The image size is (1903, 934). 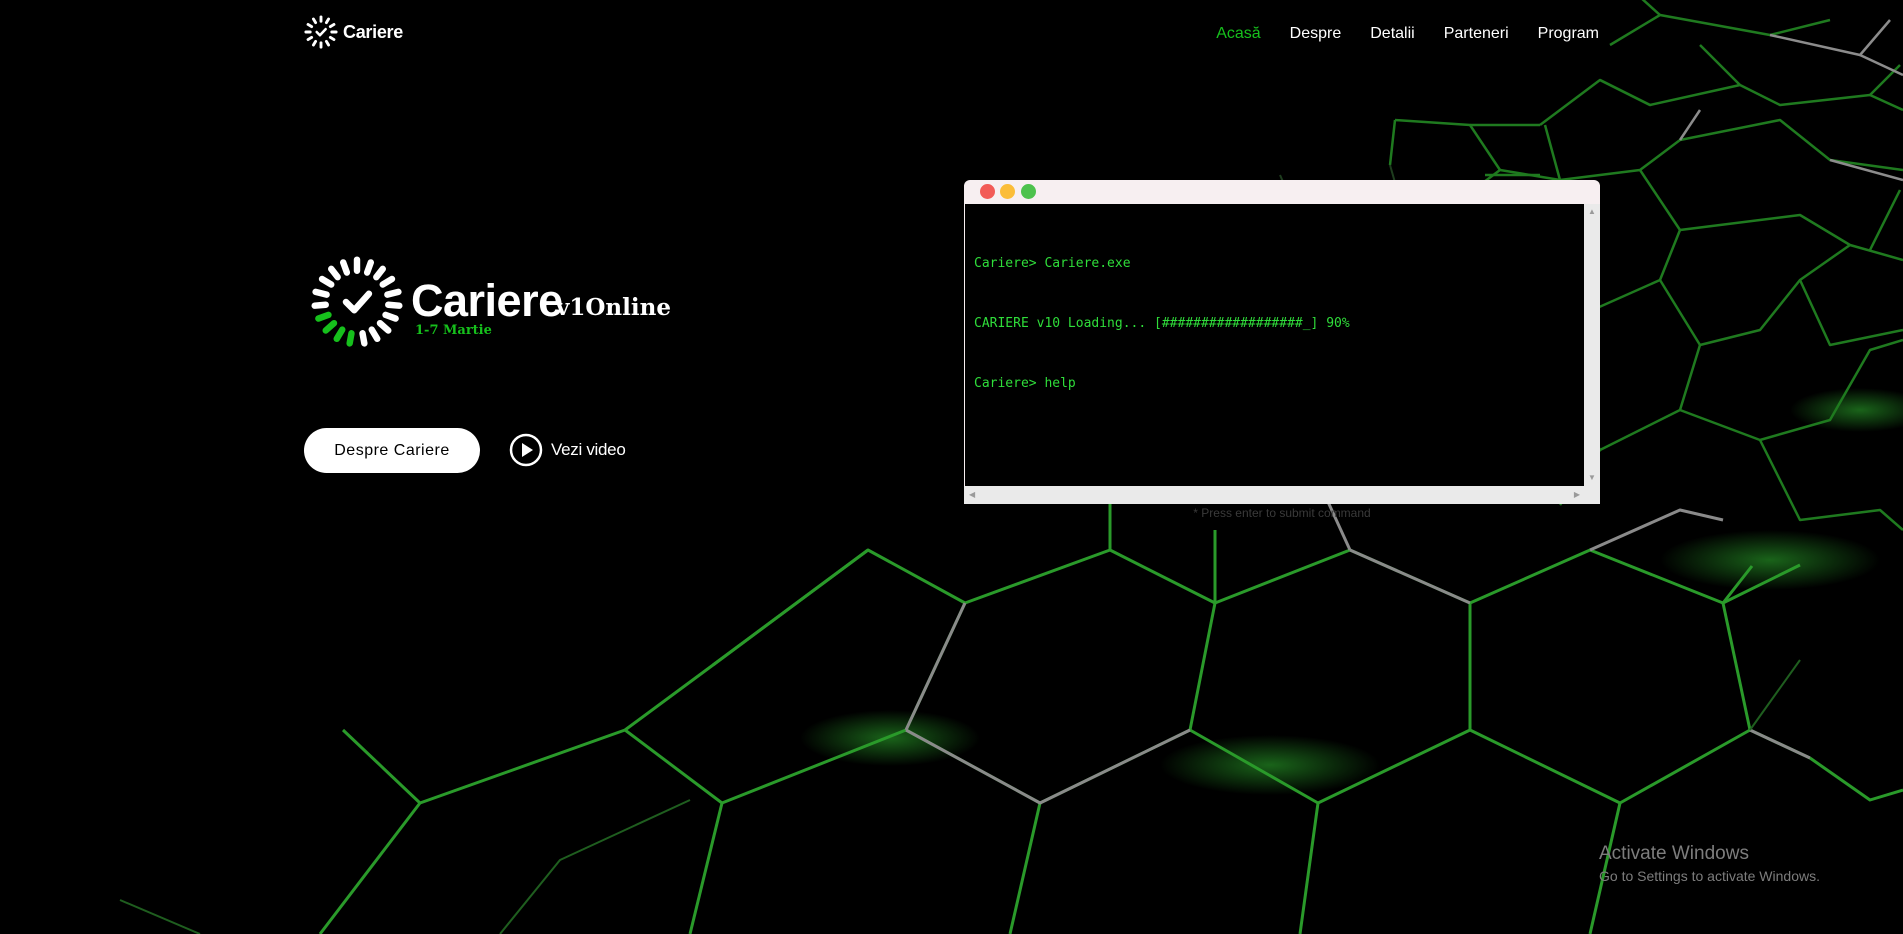 I want to click on watch-video-link: Vezi video, so click(x=567, y=450).